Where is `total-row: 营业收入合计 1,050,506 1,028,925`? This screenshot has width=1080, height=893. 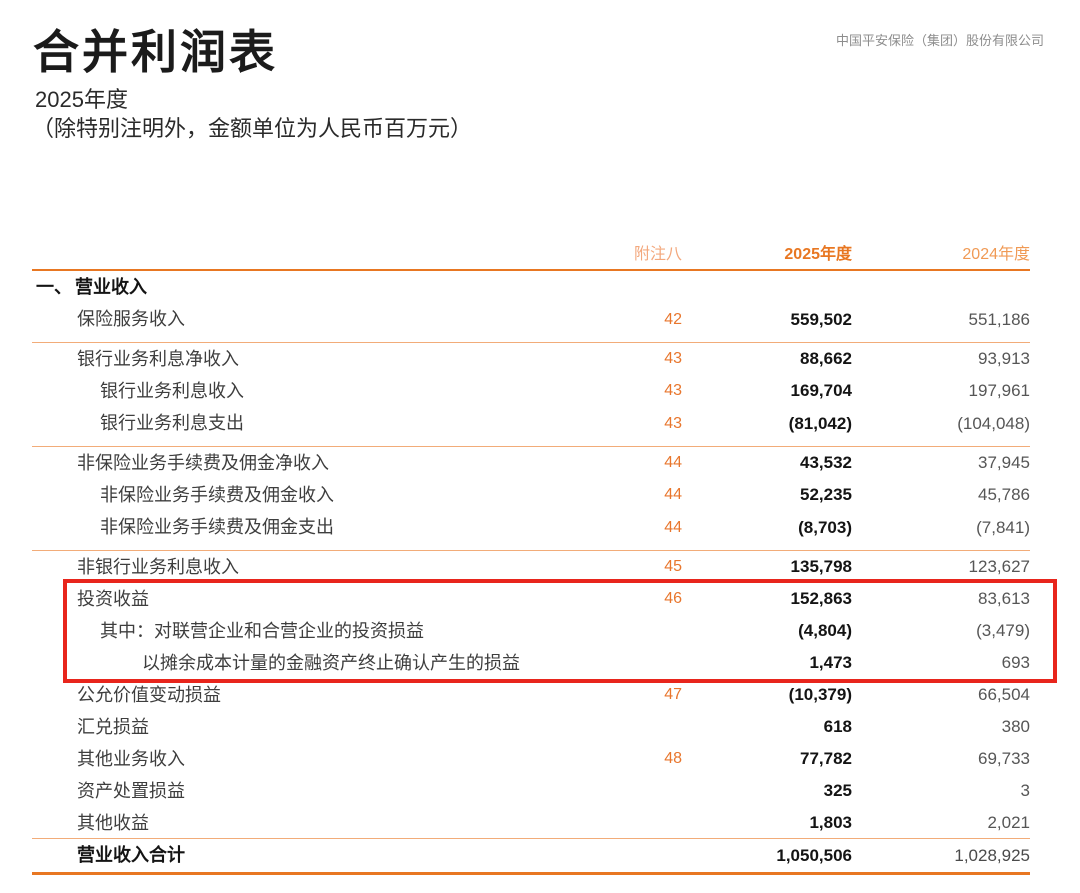 total-row: 营业收入合计 1,050,506 1,028,925 is located at coordinates (531, 857).